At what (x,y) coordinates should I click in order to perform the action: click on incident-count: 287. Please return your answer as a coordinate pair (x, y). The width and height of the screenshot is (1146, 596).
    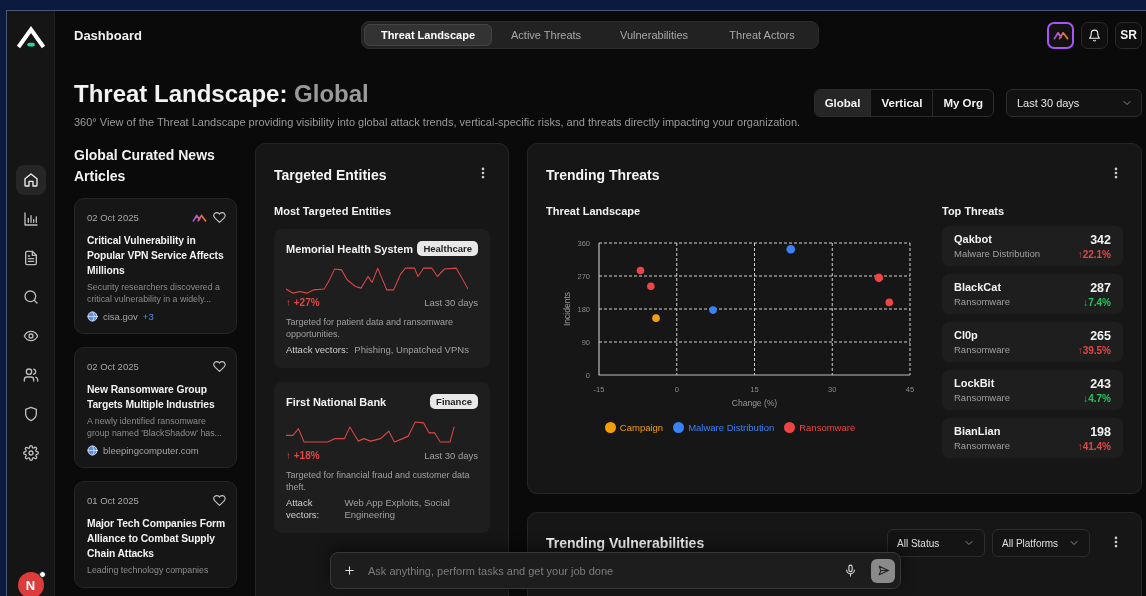
    Looking at the image, I should click on (1100, 288).